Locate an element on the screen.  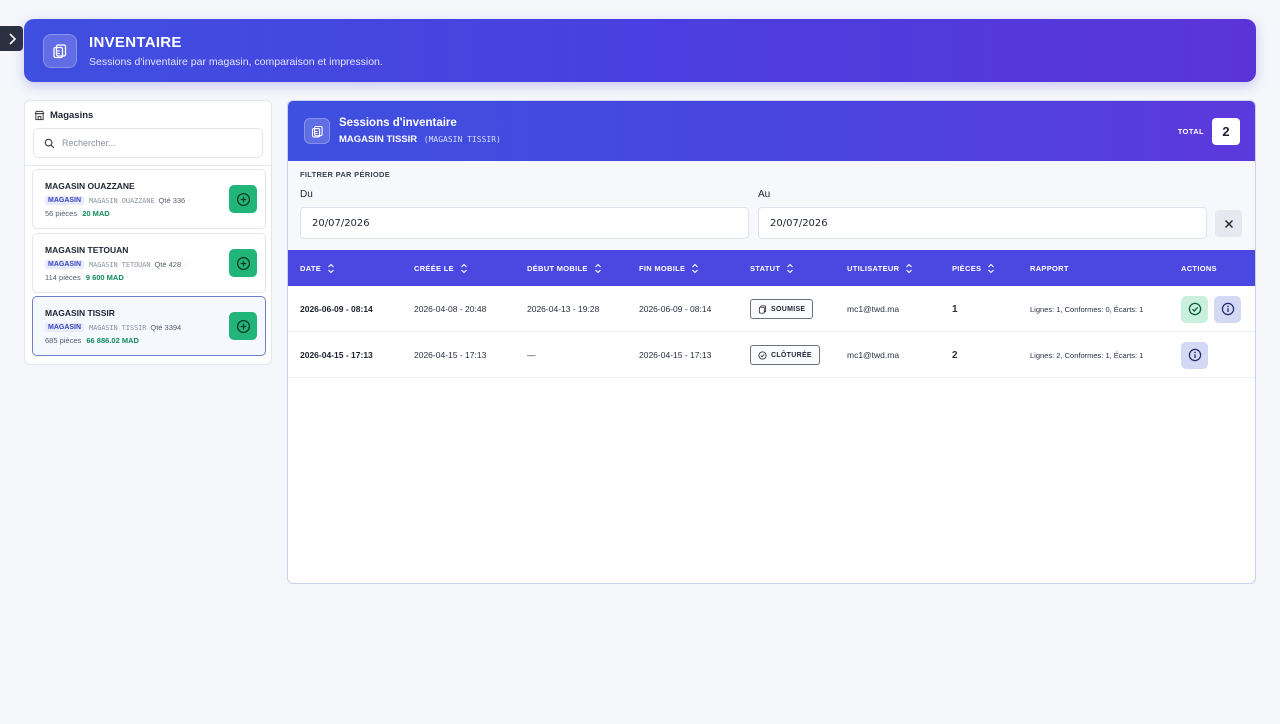
column-created: CRÉÉE LE is located at coordinates (441, 268).